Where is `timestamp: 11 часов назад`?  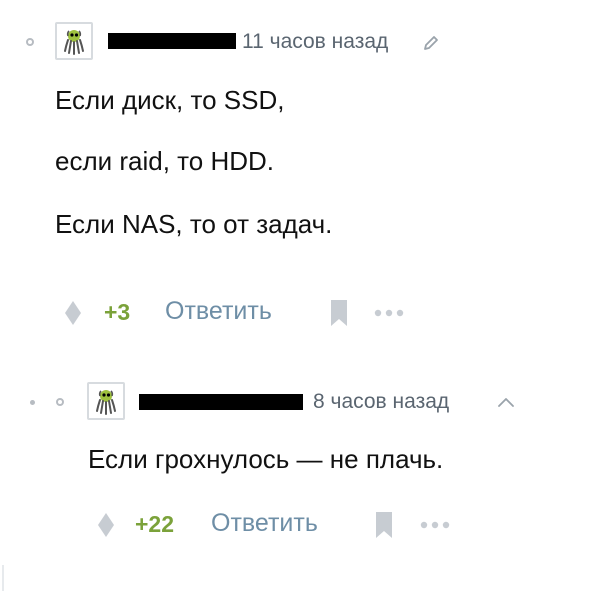 timestamp: 11 часов назад is located at coordinates (315, 41).